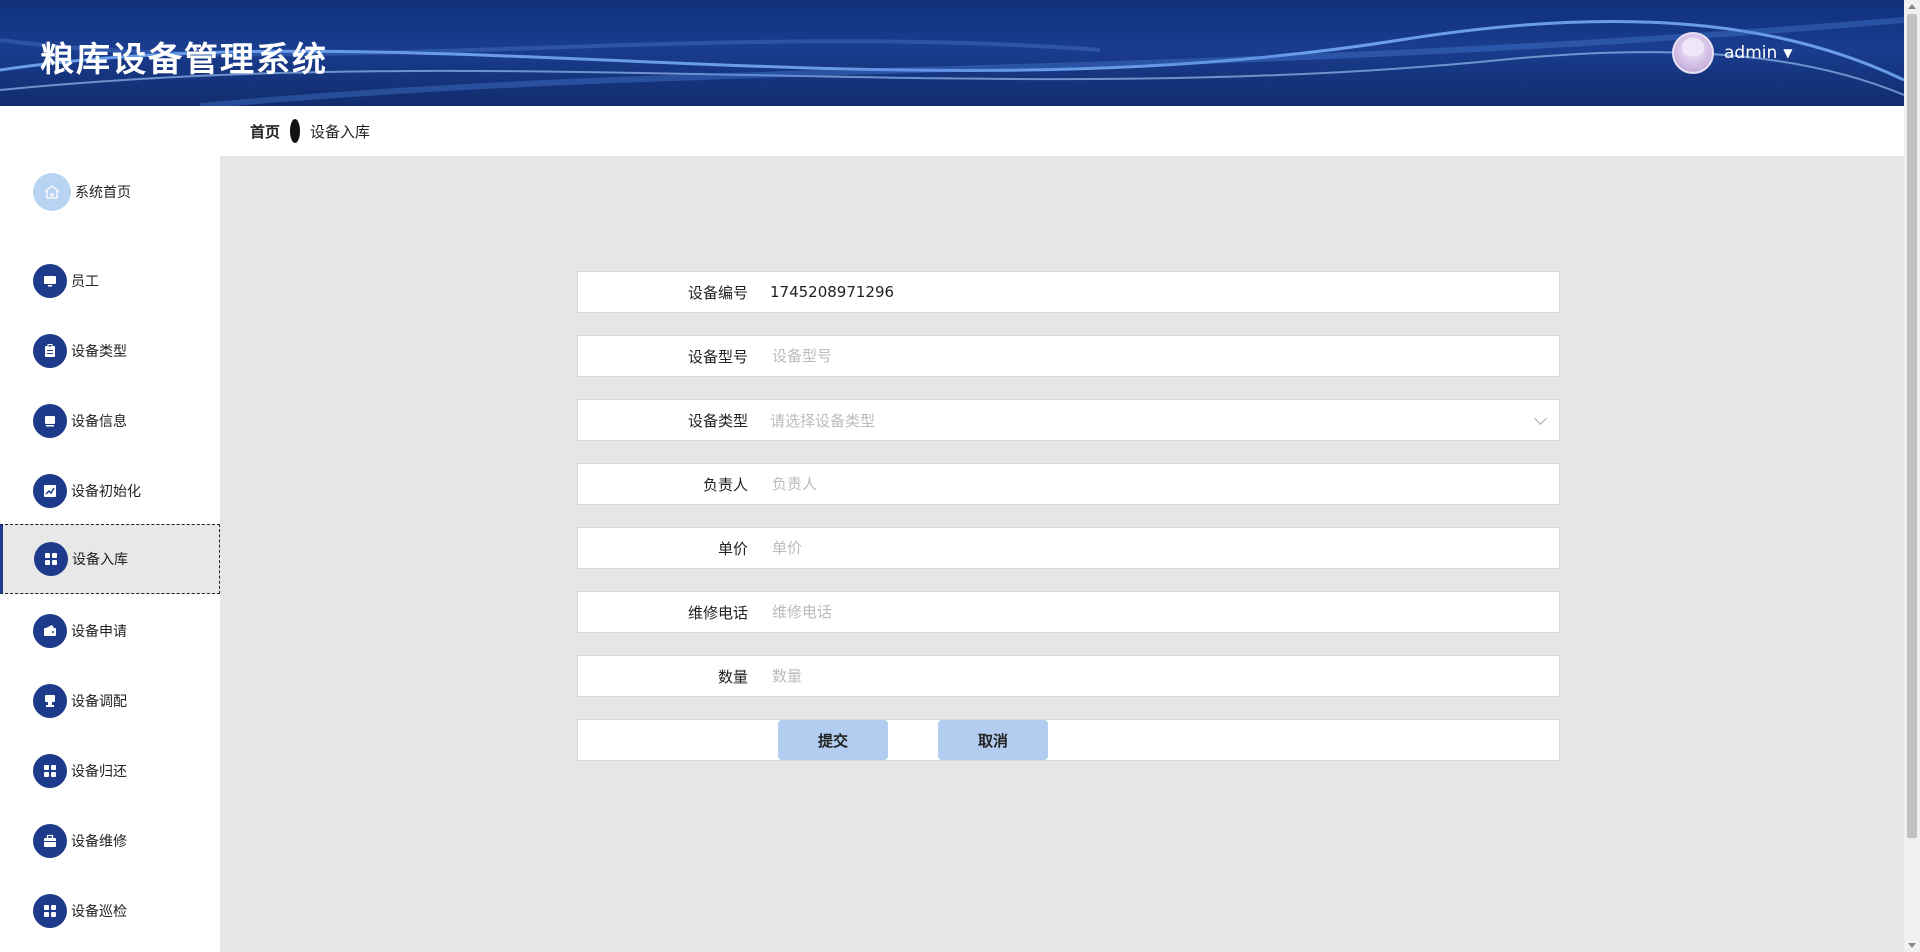  I want to click on stamp-icon, so click(50, 701).